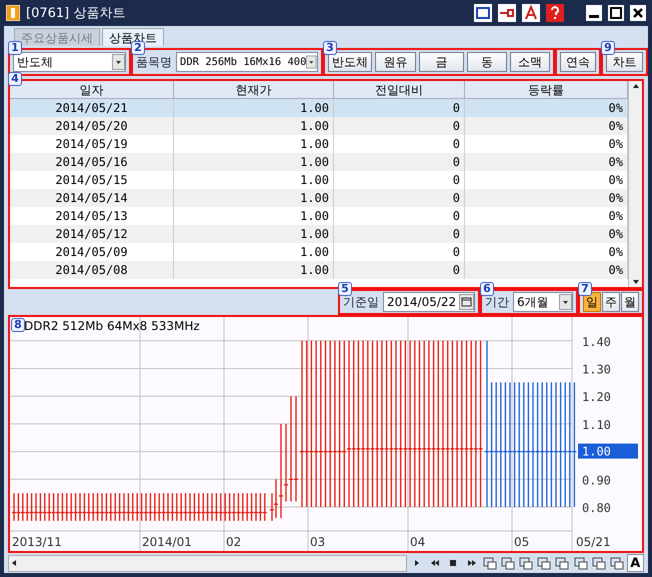 This screenshot has width=652, height=577. What do you see at coordinates (18, 325) in the screenshot?
I see `marker-badge: 8` at bounding box center [18, 325].